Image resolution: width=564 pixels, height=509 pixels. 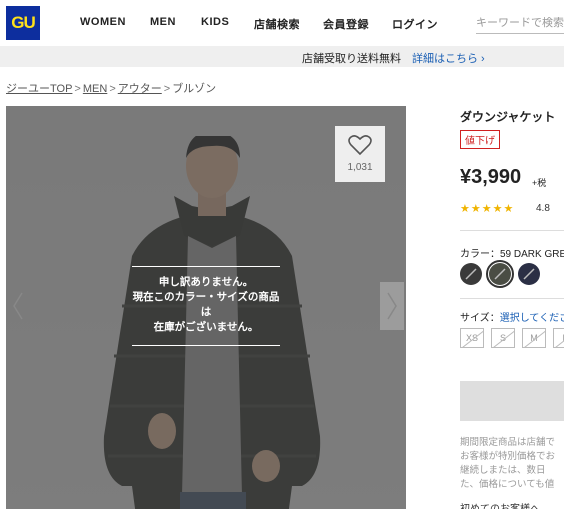 What do you see at coordinates (480, 254) in the screenshot?
I see `color-label-text: カラー：` at bounding box center [480, 254].